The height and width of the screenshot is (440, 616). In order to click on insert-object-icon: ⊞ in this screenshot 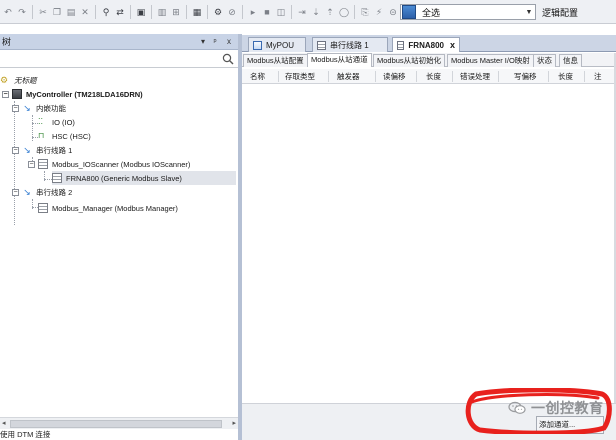, I will do `click(176, 12)`.